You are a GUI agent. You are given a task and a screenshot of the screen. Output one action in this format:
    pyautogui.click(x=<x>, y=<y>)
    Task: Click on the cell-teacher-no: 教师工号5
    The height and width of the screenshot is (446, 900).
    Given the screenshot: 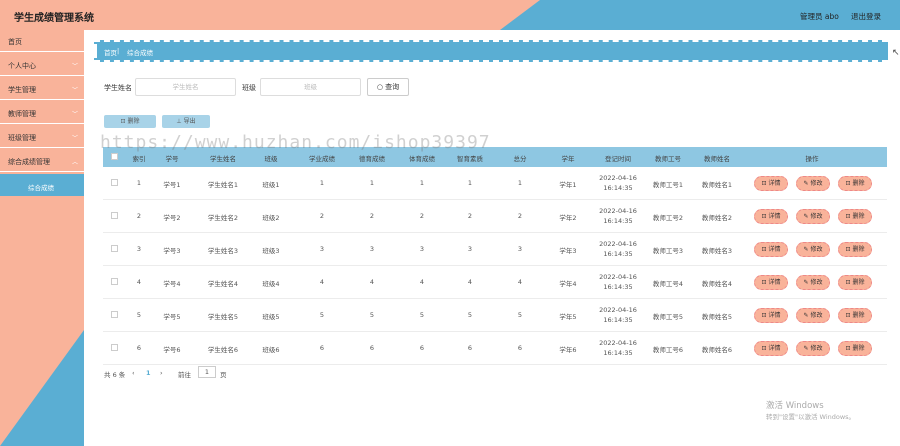 What is the action you would take?
    pyautogui.click(x=668, y=317)
    